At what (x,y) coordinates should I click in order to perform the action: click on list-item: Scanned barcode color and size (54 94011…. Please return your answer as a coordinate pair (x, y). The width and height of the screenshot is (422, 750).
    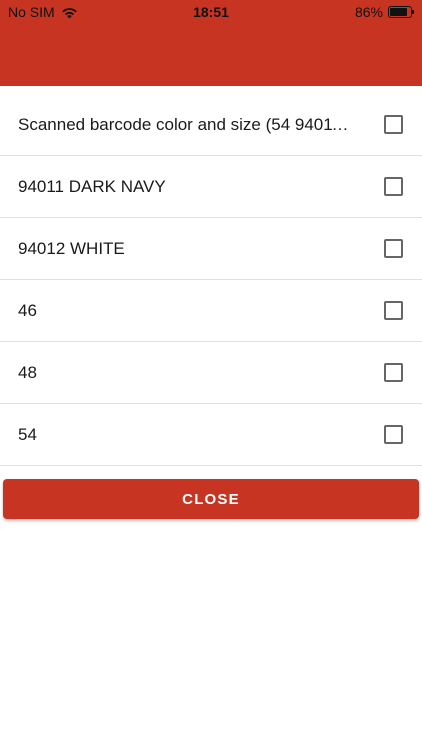
    Looking at the image, I should click on (211, 125).